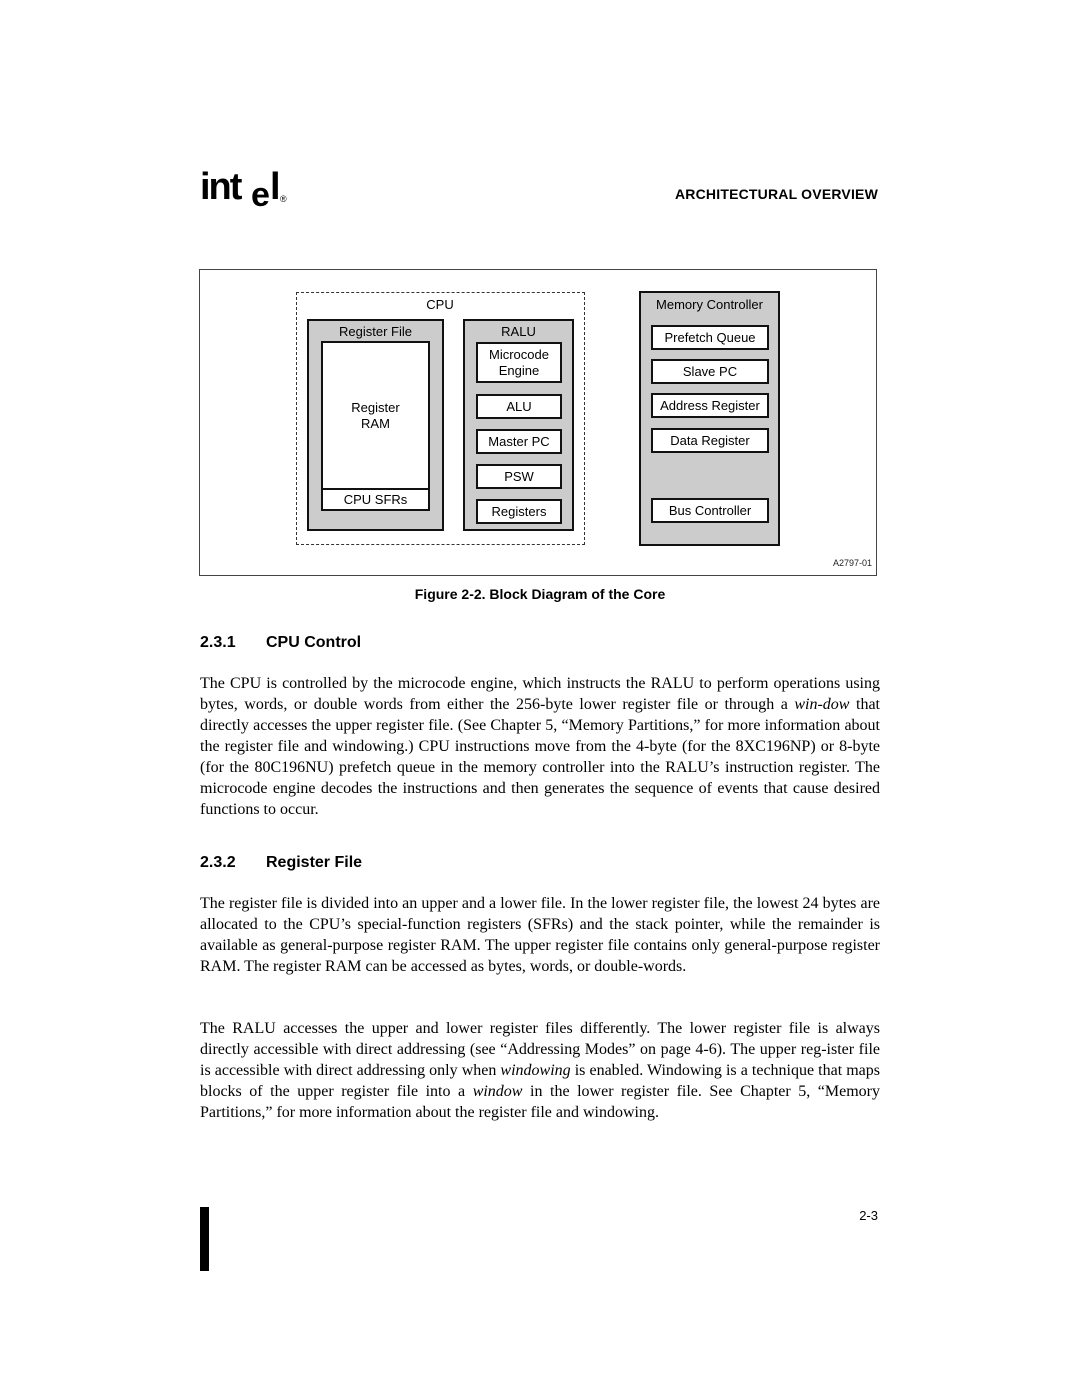 This screenshot has width=1080, height=1397. I want to click on italic-term-windowing: windowing, so click(535, 1070).